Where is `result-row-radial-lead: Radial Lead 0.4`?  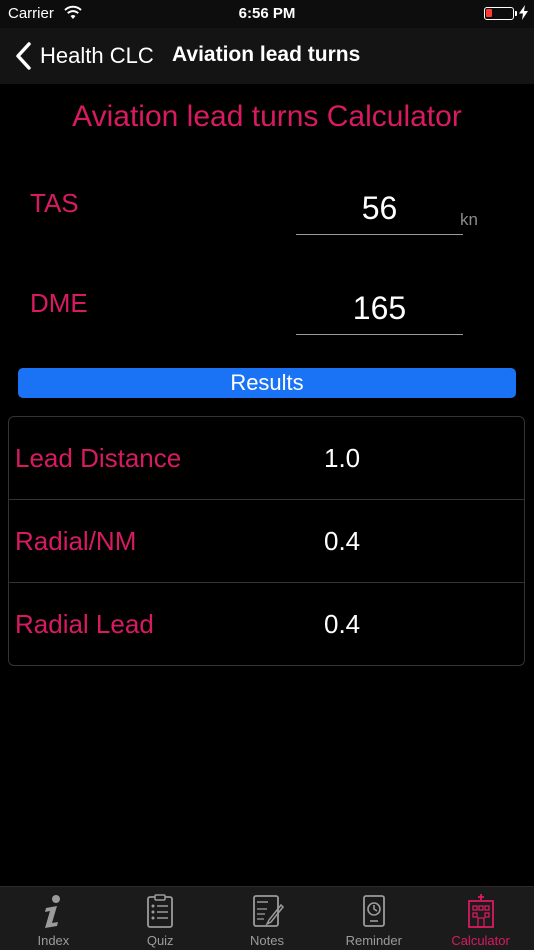 result-row-radial-lead: Radial Lead 0.4 is located at coordinates (266, 624).